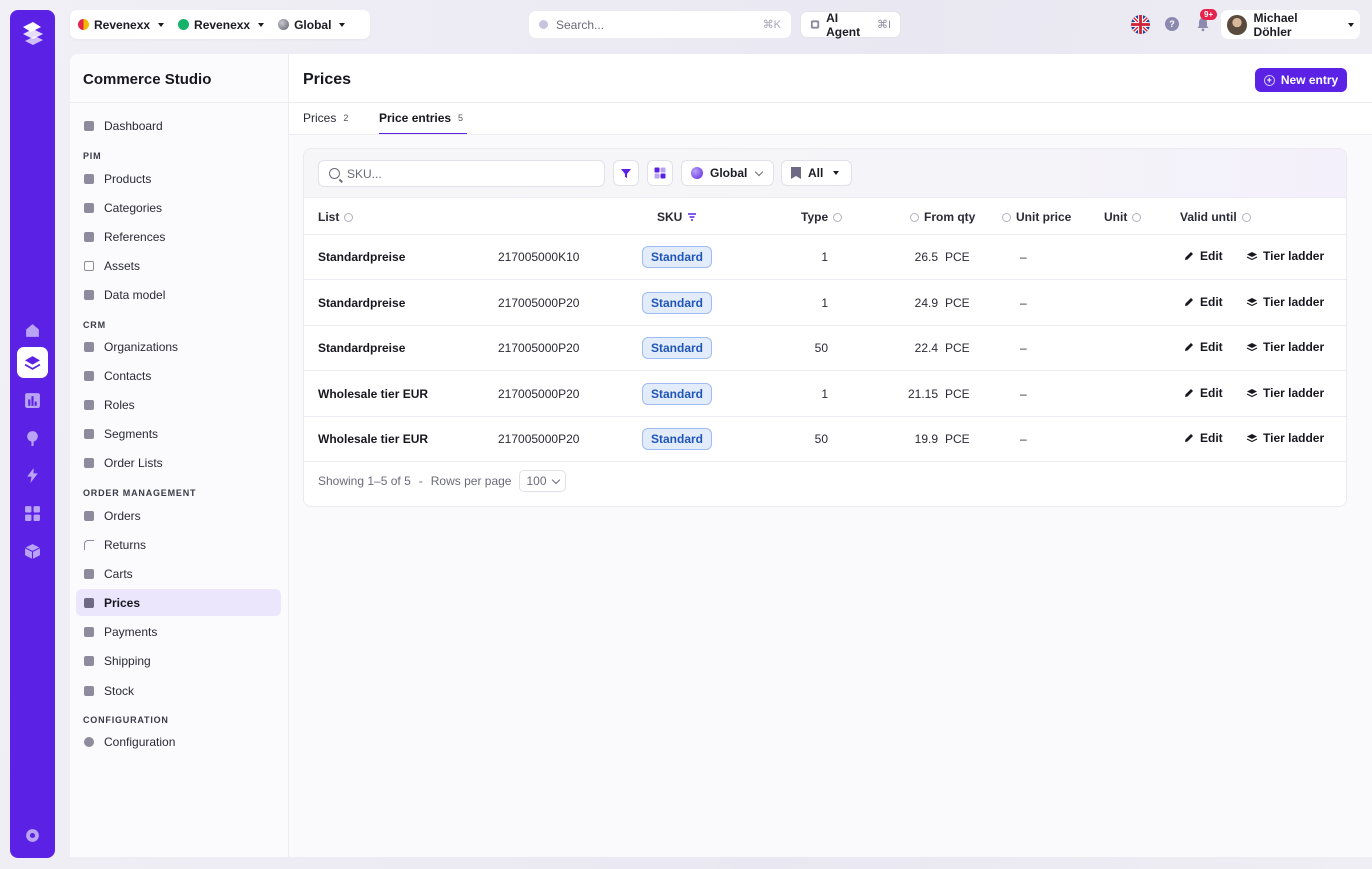 Image resolution: width=1372 pixels, height=869 pixels. I want to click on sidebar-item-products: Products, so click(178, 178).